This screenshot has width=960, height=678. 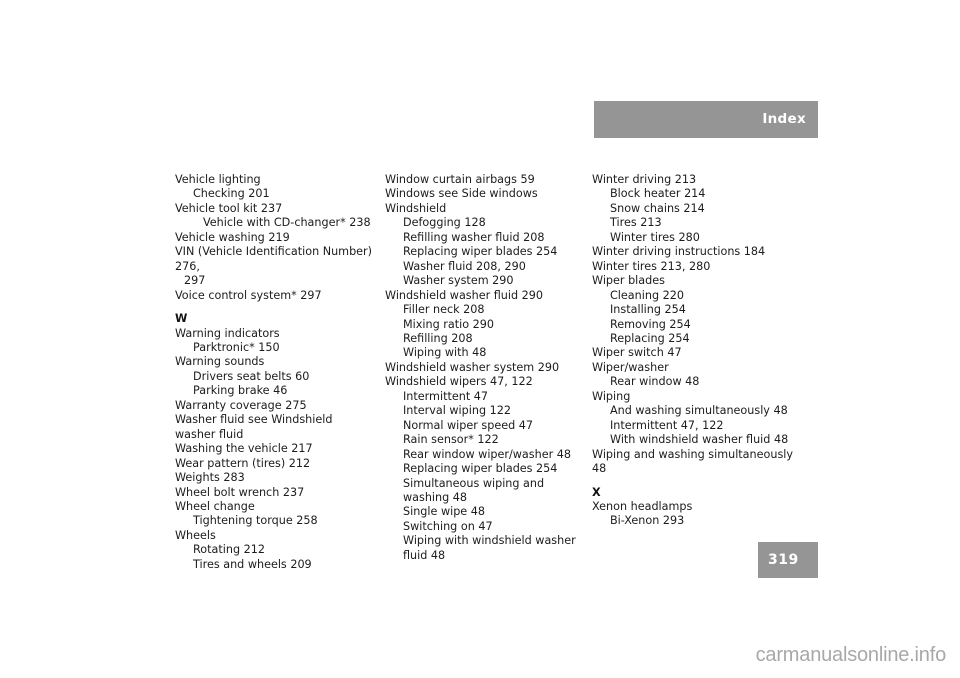 What do you see at coordinates (851, 655) in the screenshot?
I see `site-watermark: carmanualsonline.info` at bounding box center [851, 655].